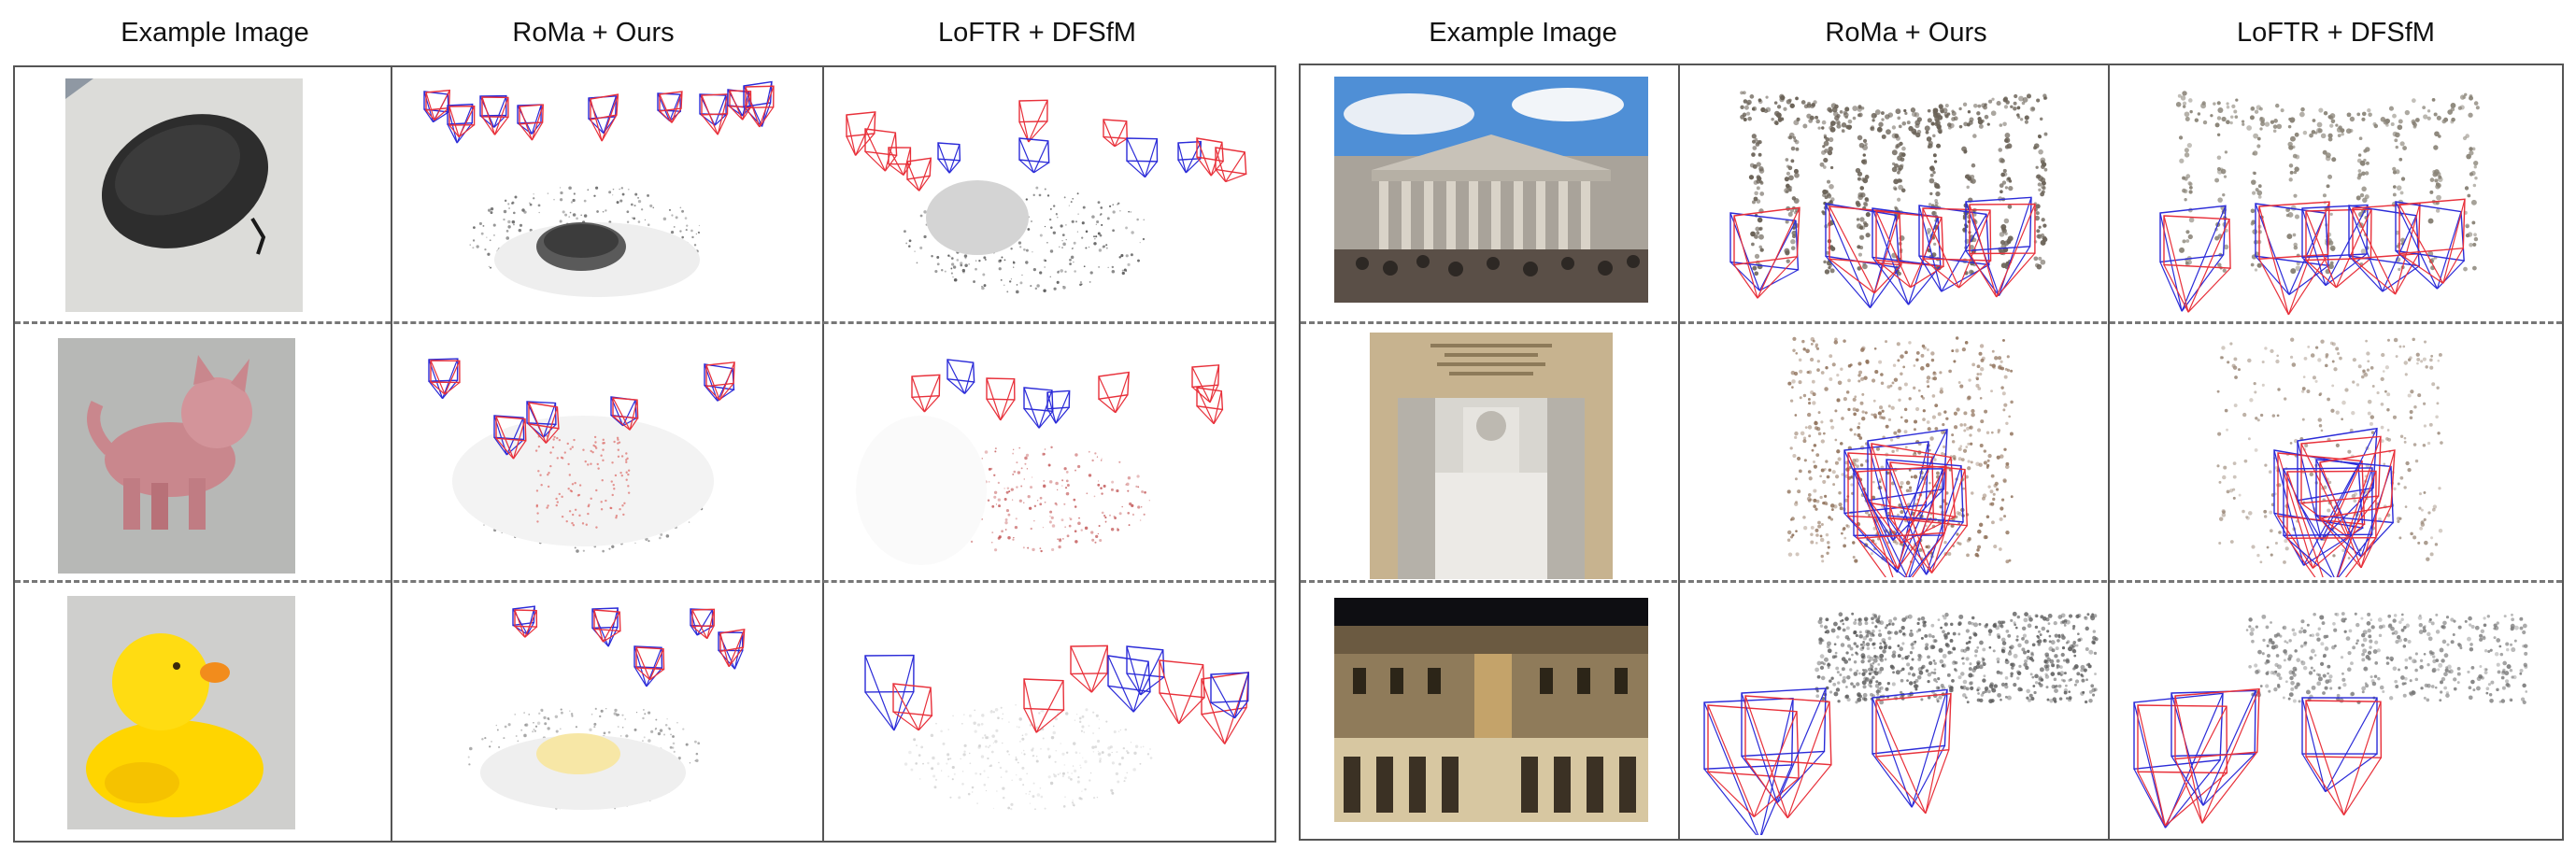  What do you see at coordinates (593, 33) in the screenshot?
I see `header-left-roma-ours: RoMa + Ours` at bounding box center [593, 33].